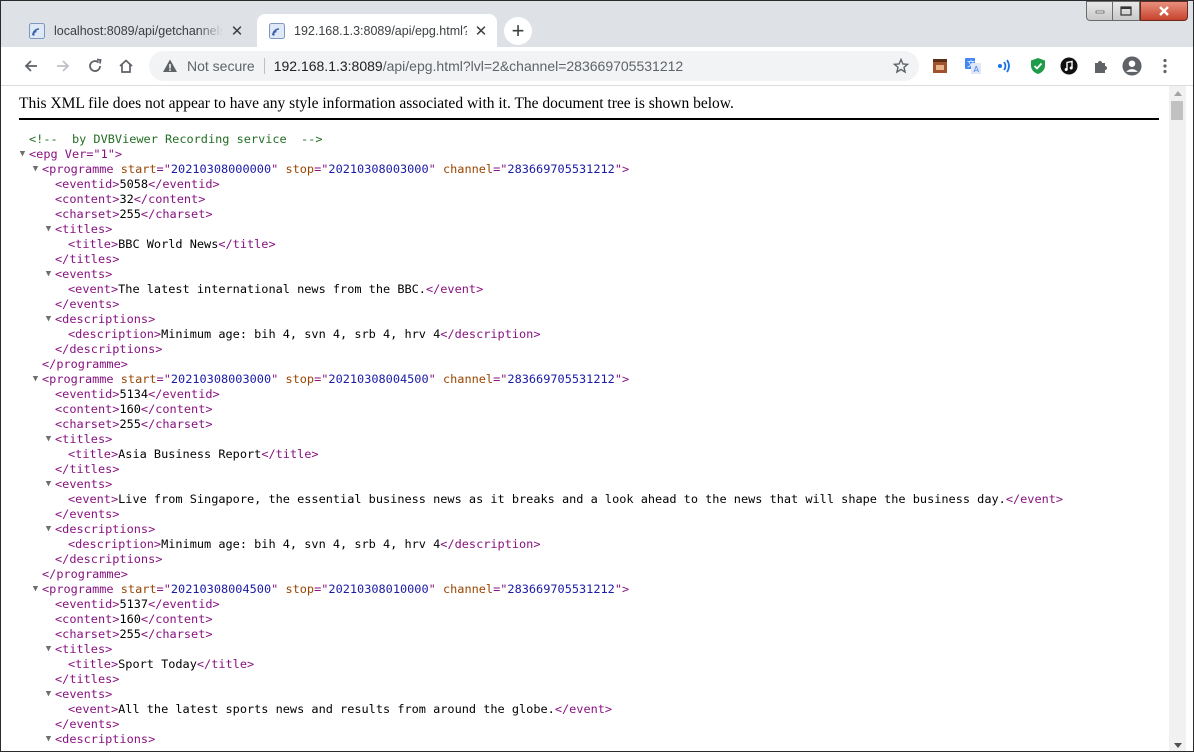  What do you see at coordinates (138, 30) in the screenshot?
I see `tab-title: localhost:8089/api/getchannelsxml` at bounding box center [138, 30].